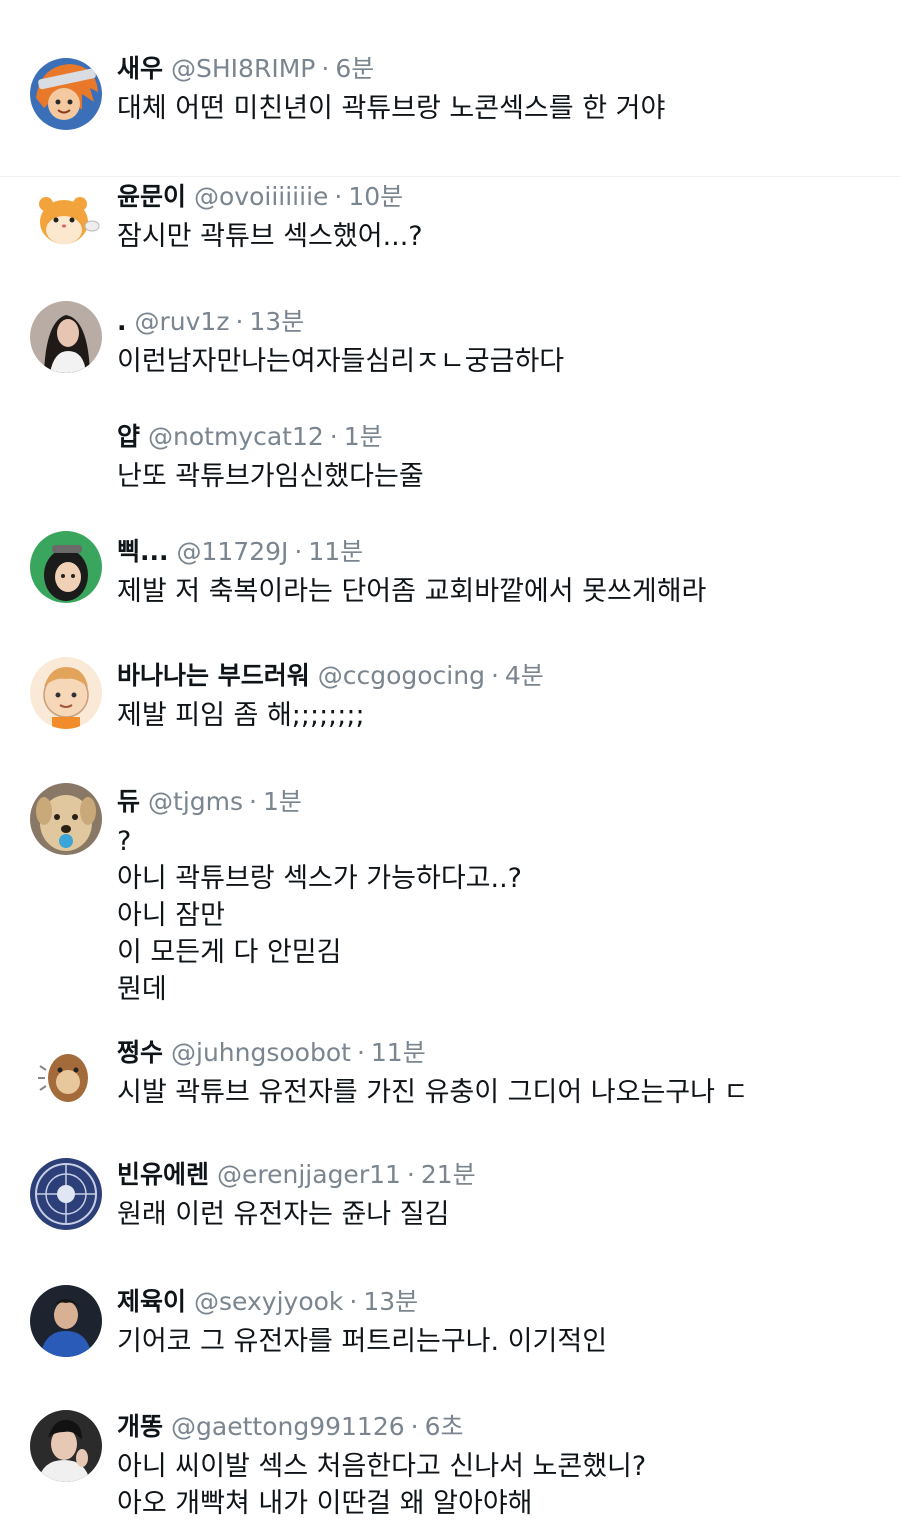  I want to click on user-name: 빈유에렌, so click(163, 1174).